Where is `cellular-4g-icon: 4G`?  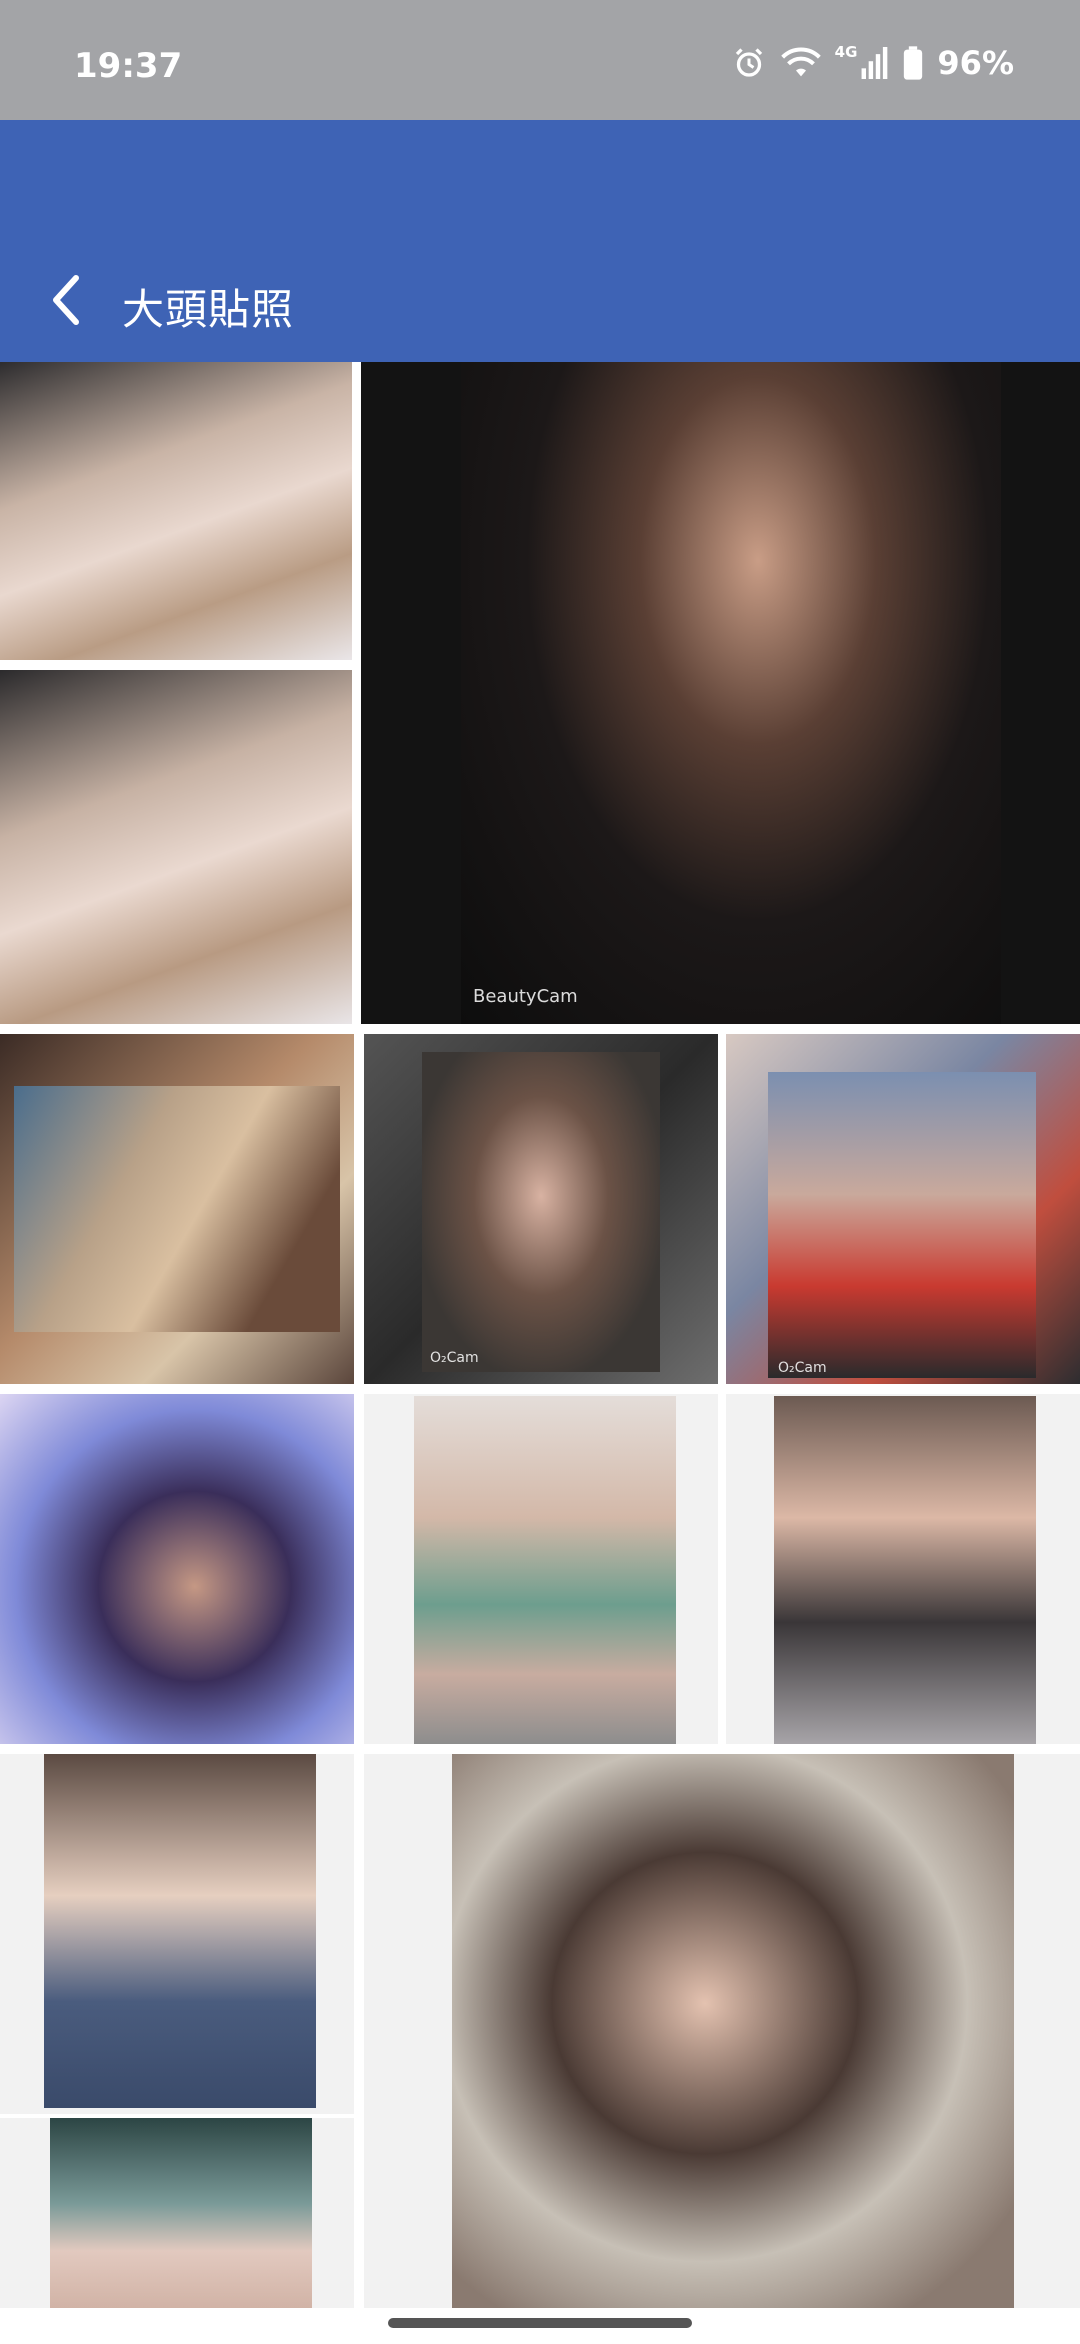 cellular-4g-icon: 4G is located at coordinates (862, 61).